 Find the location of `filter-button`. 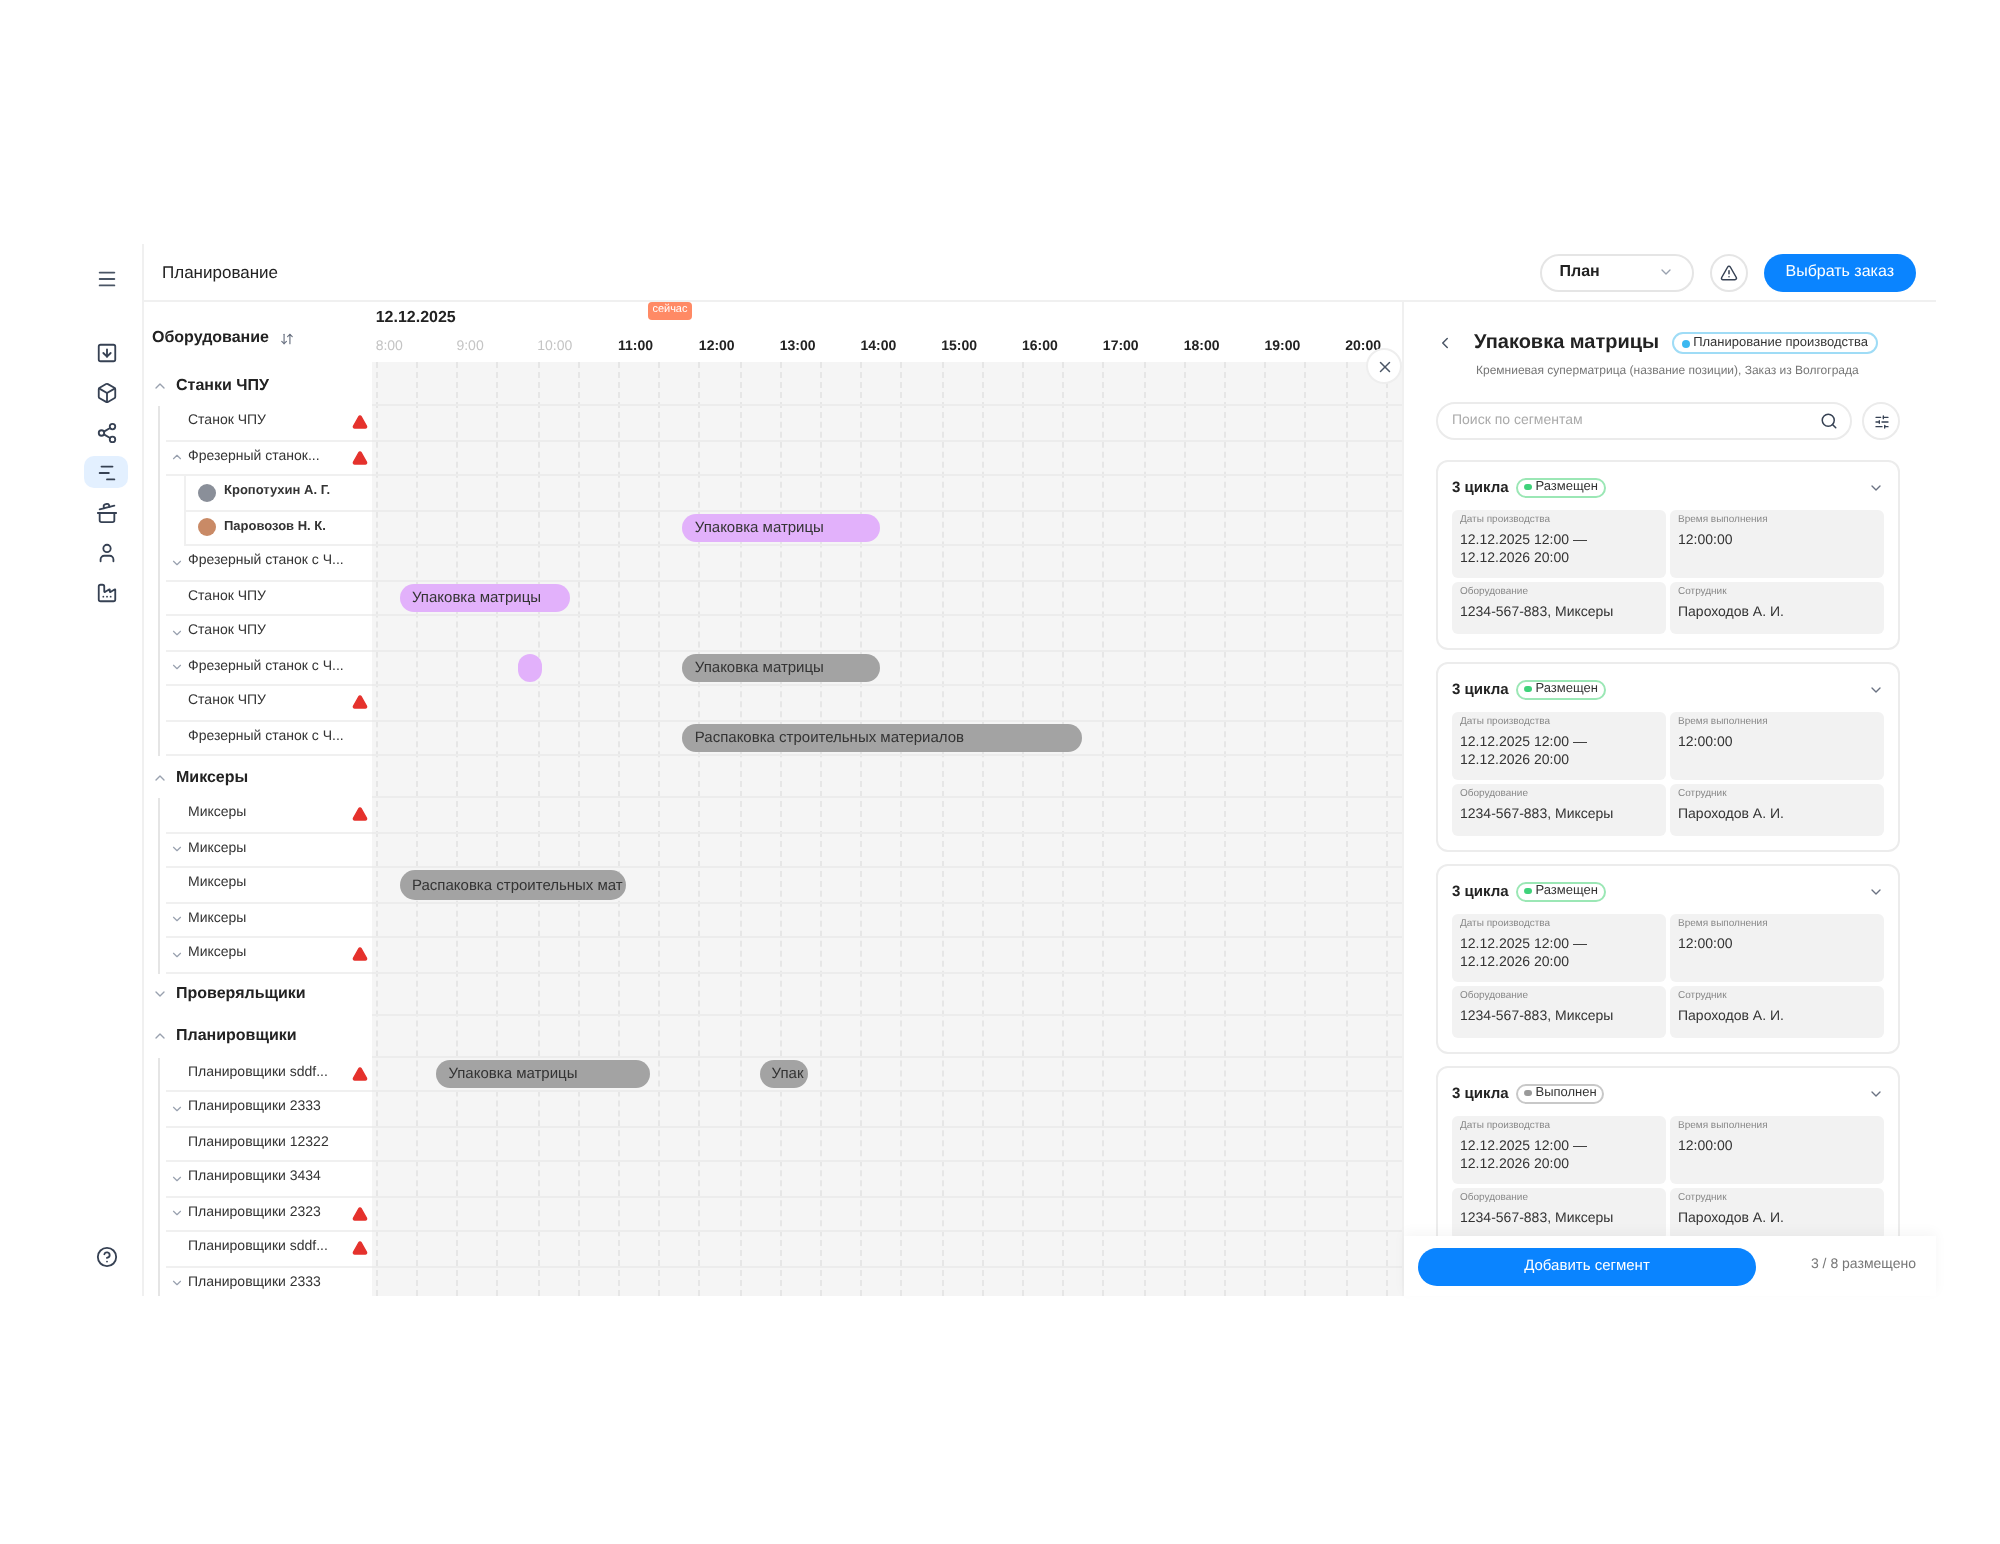

filter-button is located at coordinates (1881, 421).